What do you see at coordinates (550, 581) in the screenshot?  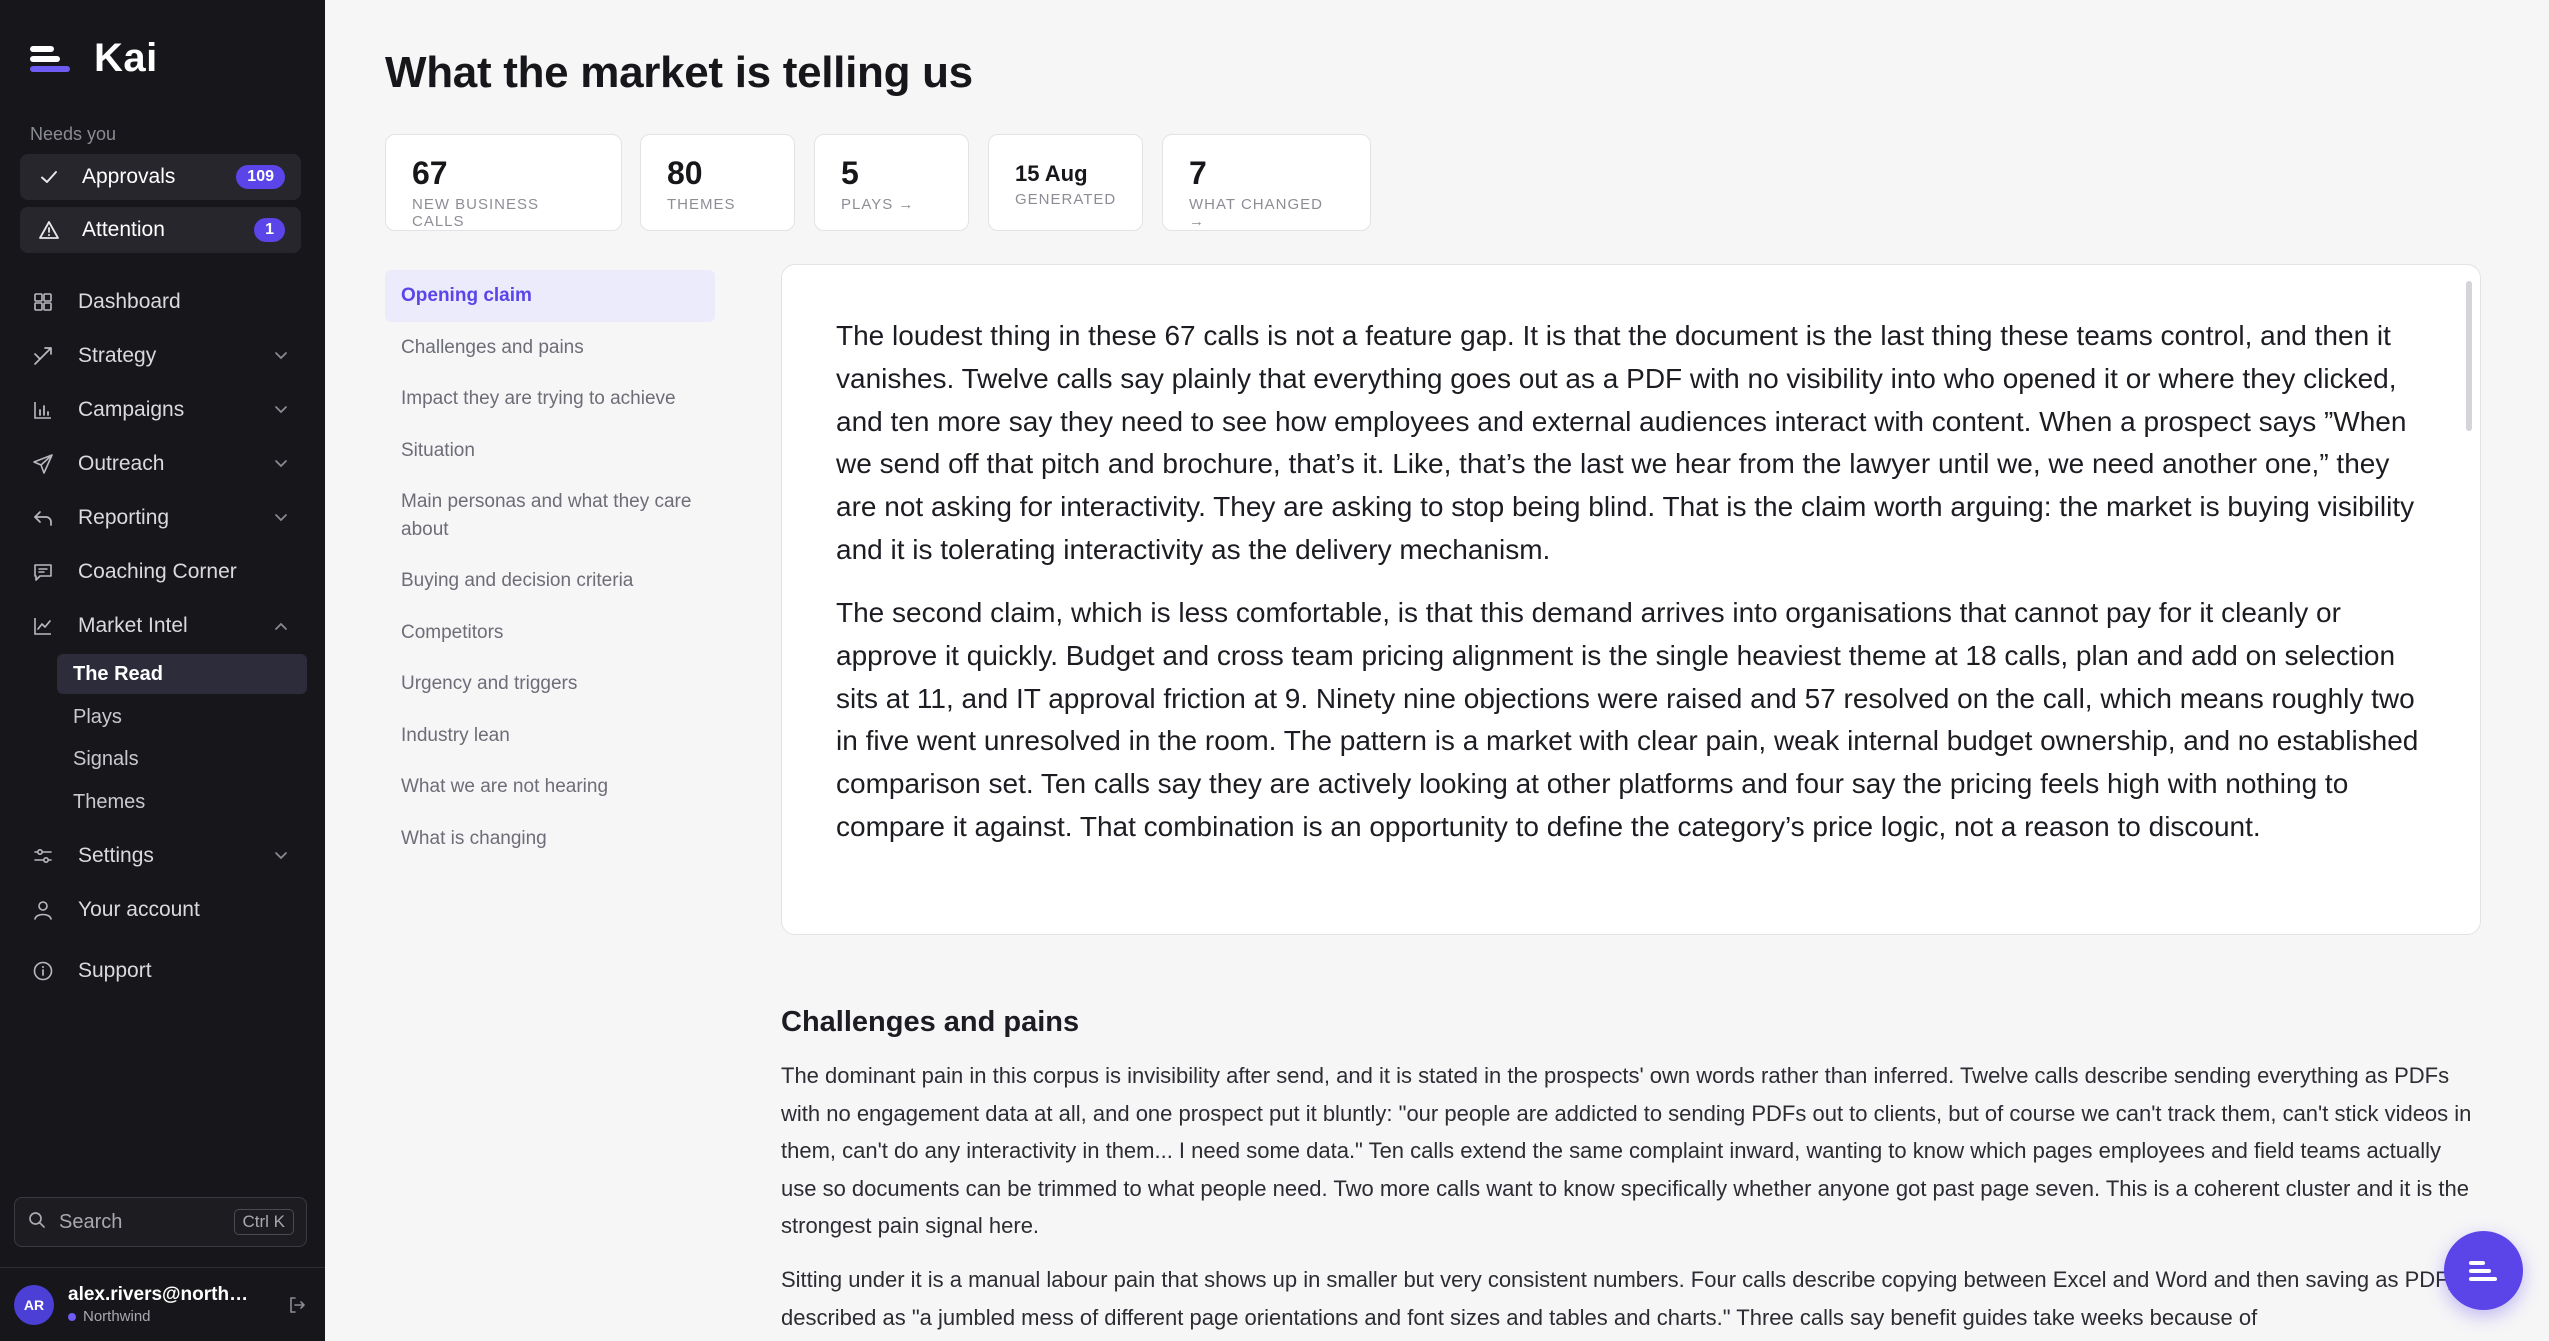 I see `toc-buying-criteria: Buying and decision criteria` at bounding box center [550, 581].